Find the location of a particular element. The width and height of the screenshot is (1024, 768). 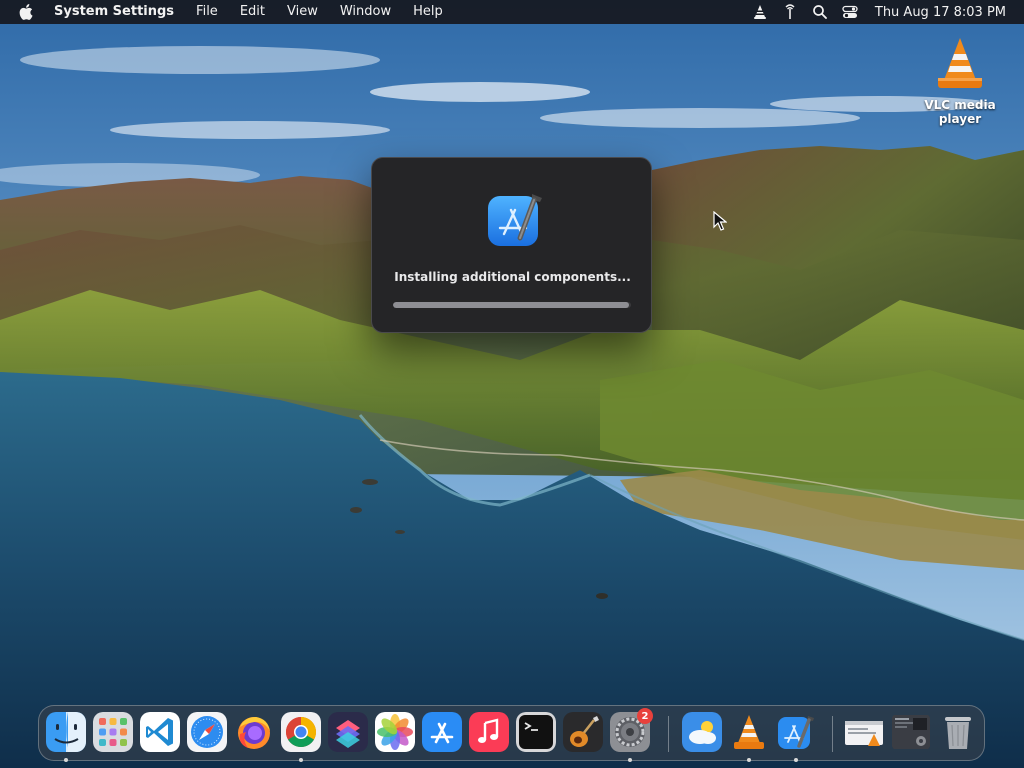

dock-item-shortcuts is located at coordinates (348, 734).